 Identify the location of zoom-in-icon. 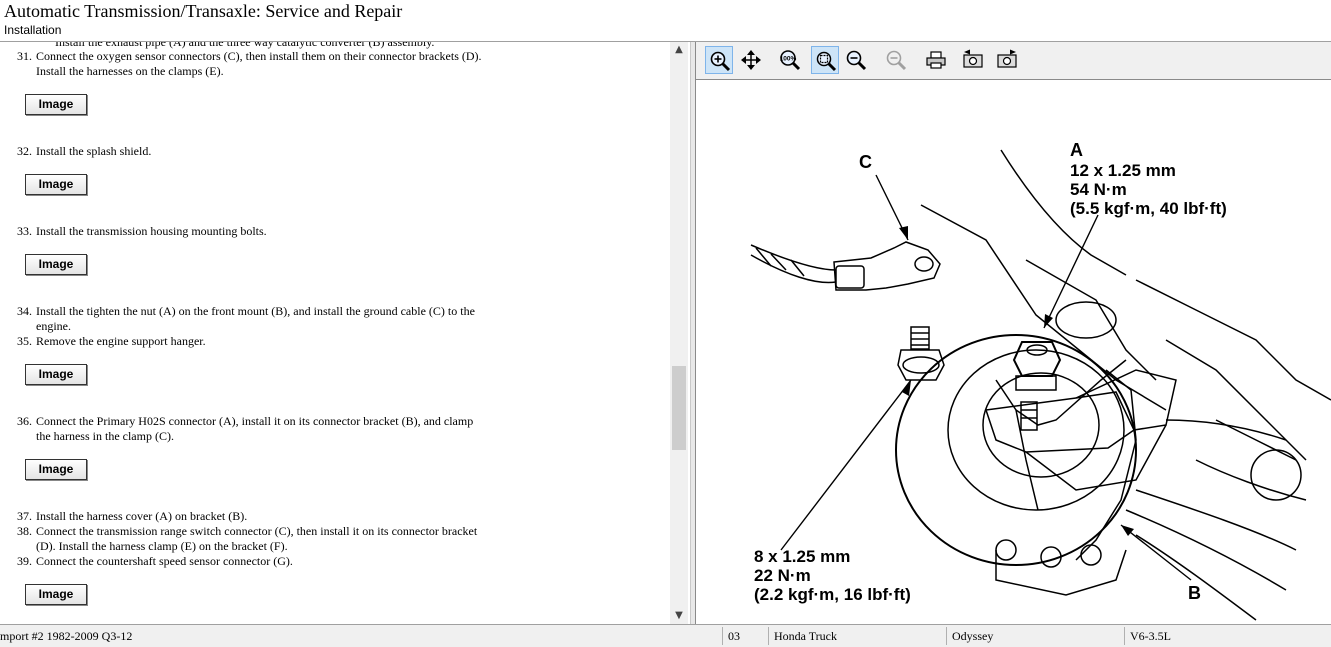
(720, 61).